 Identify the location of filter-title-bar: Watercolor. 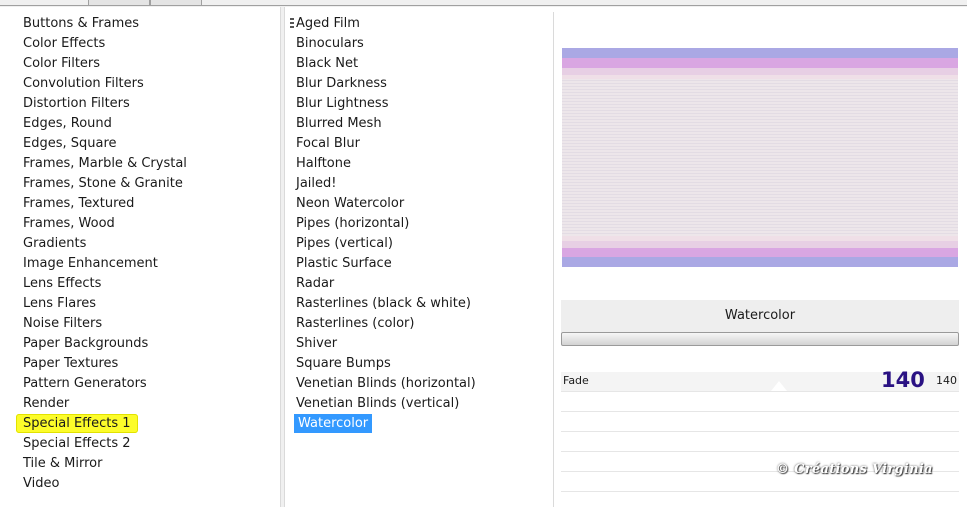
(760, 316).